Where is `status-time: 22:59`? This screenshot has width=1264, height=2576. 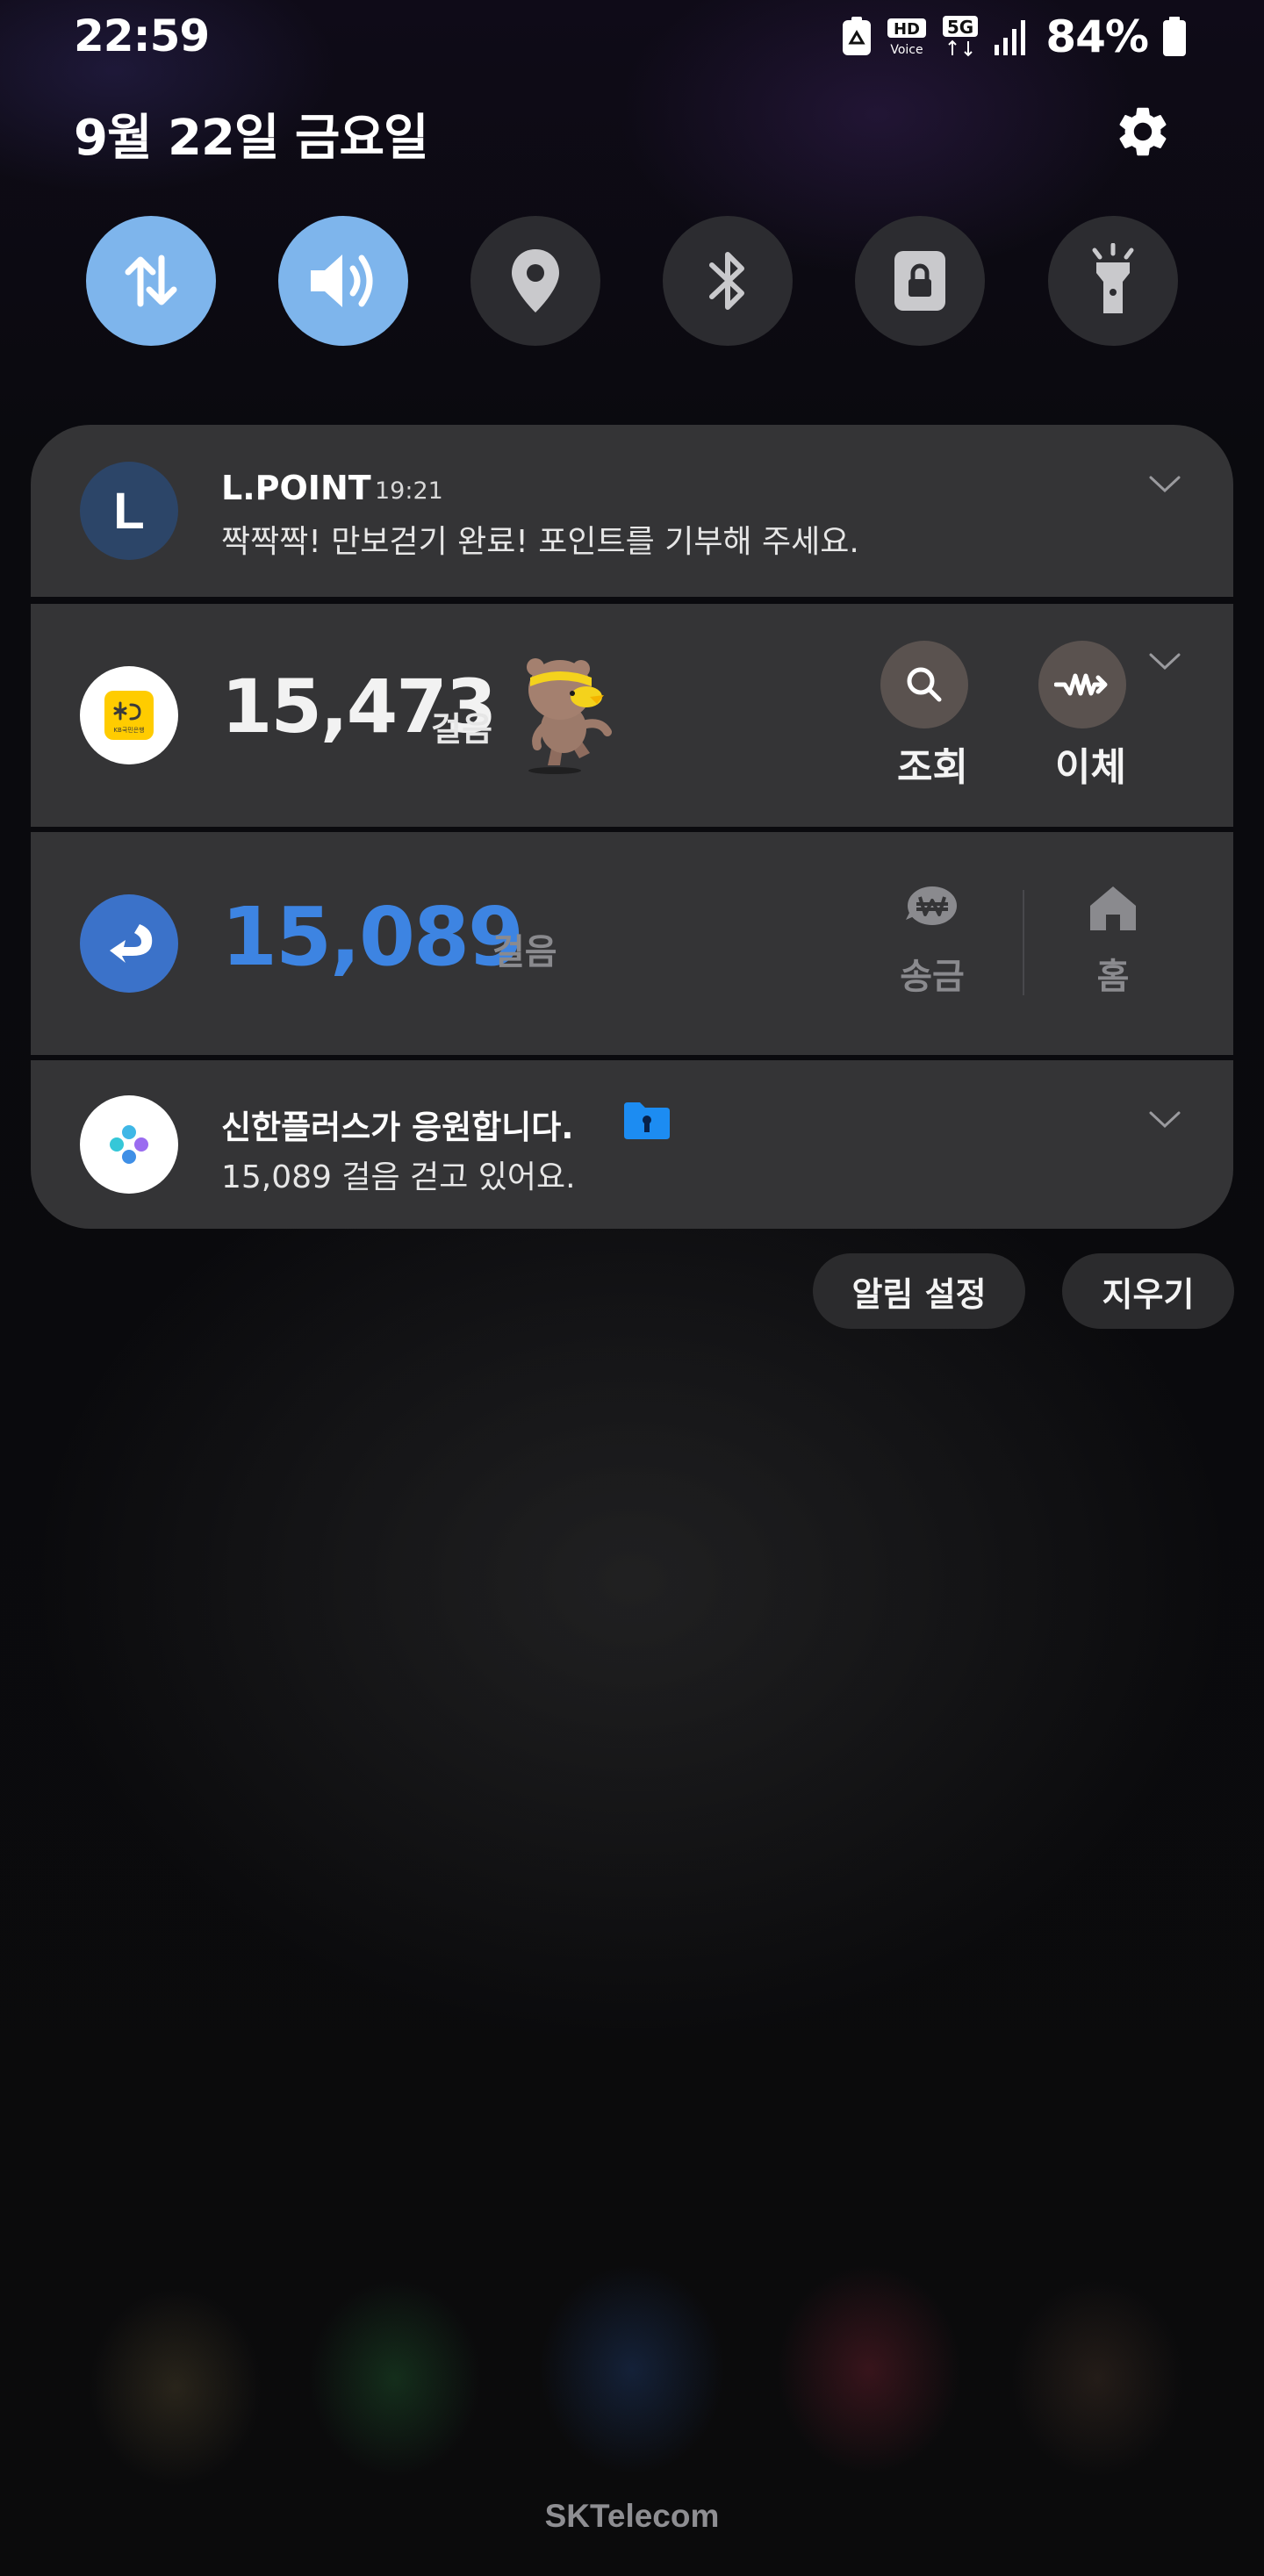 status-time: 22:59 is located at coordinates (142, 36).